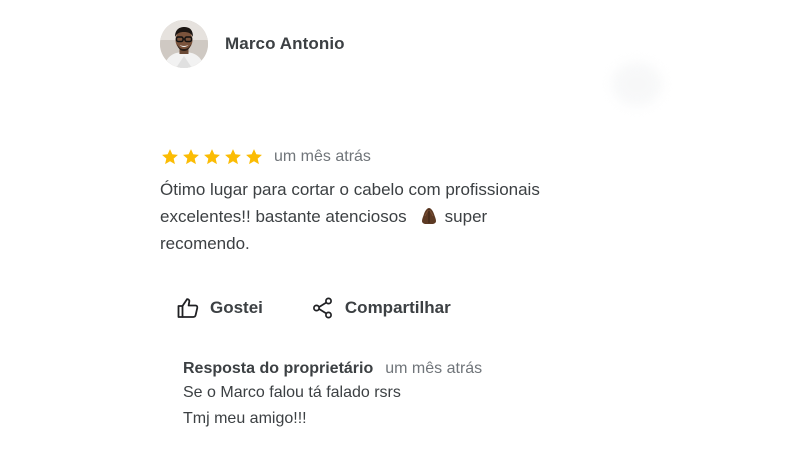 This screenshot has height=450, width=800. I want to click on review-time: um mês atrás, so click(322, 156).